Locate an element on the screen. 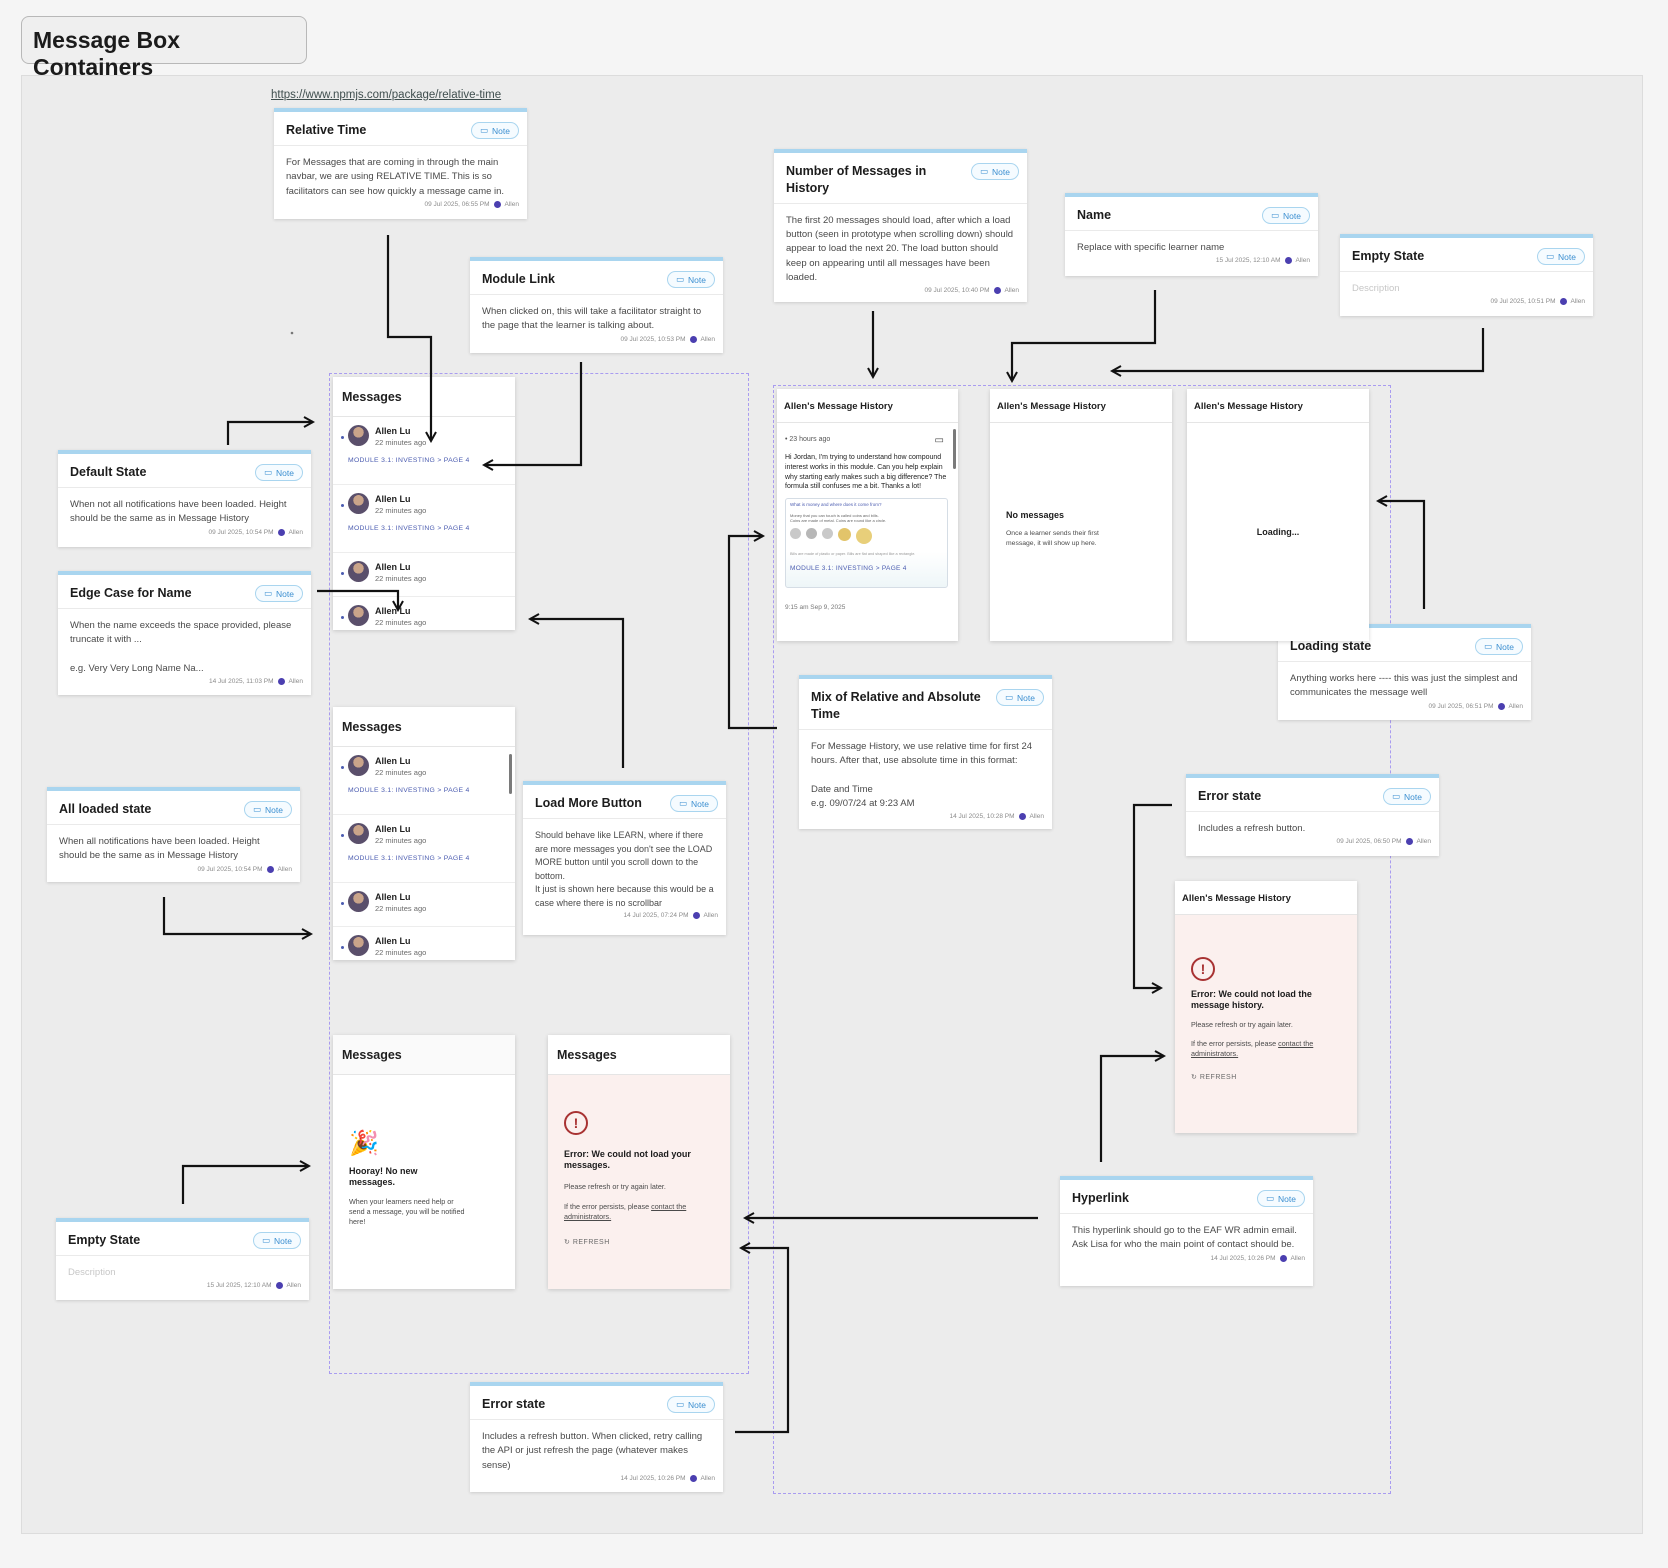 Image resolution: width=1668 pixels, height=1568 pixels. arrow-hyperlink-up is located at coordinates (1131, 1109).